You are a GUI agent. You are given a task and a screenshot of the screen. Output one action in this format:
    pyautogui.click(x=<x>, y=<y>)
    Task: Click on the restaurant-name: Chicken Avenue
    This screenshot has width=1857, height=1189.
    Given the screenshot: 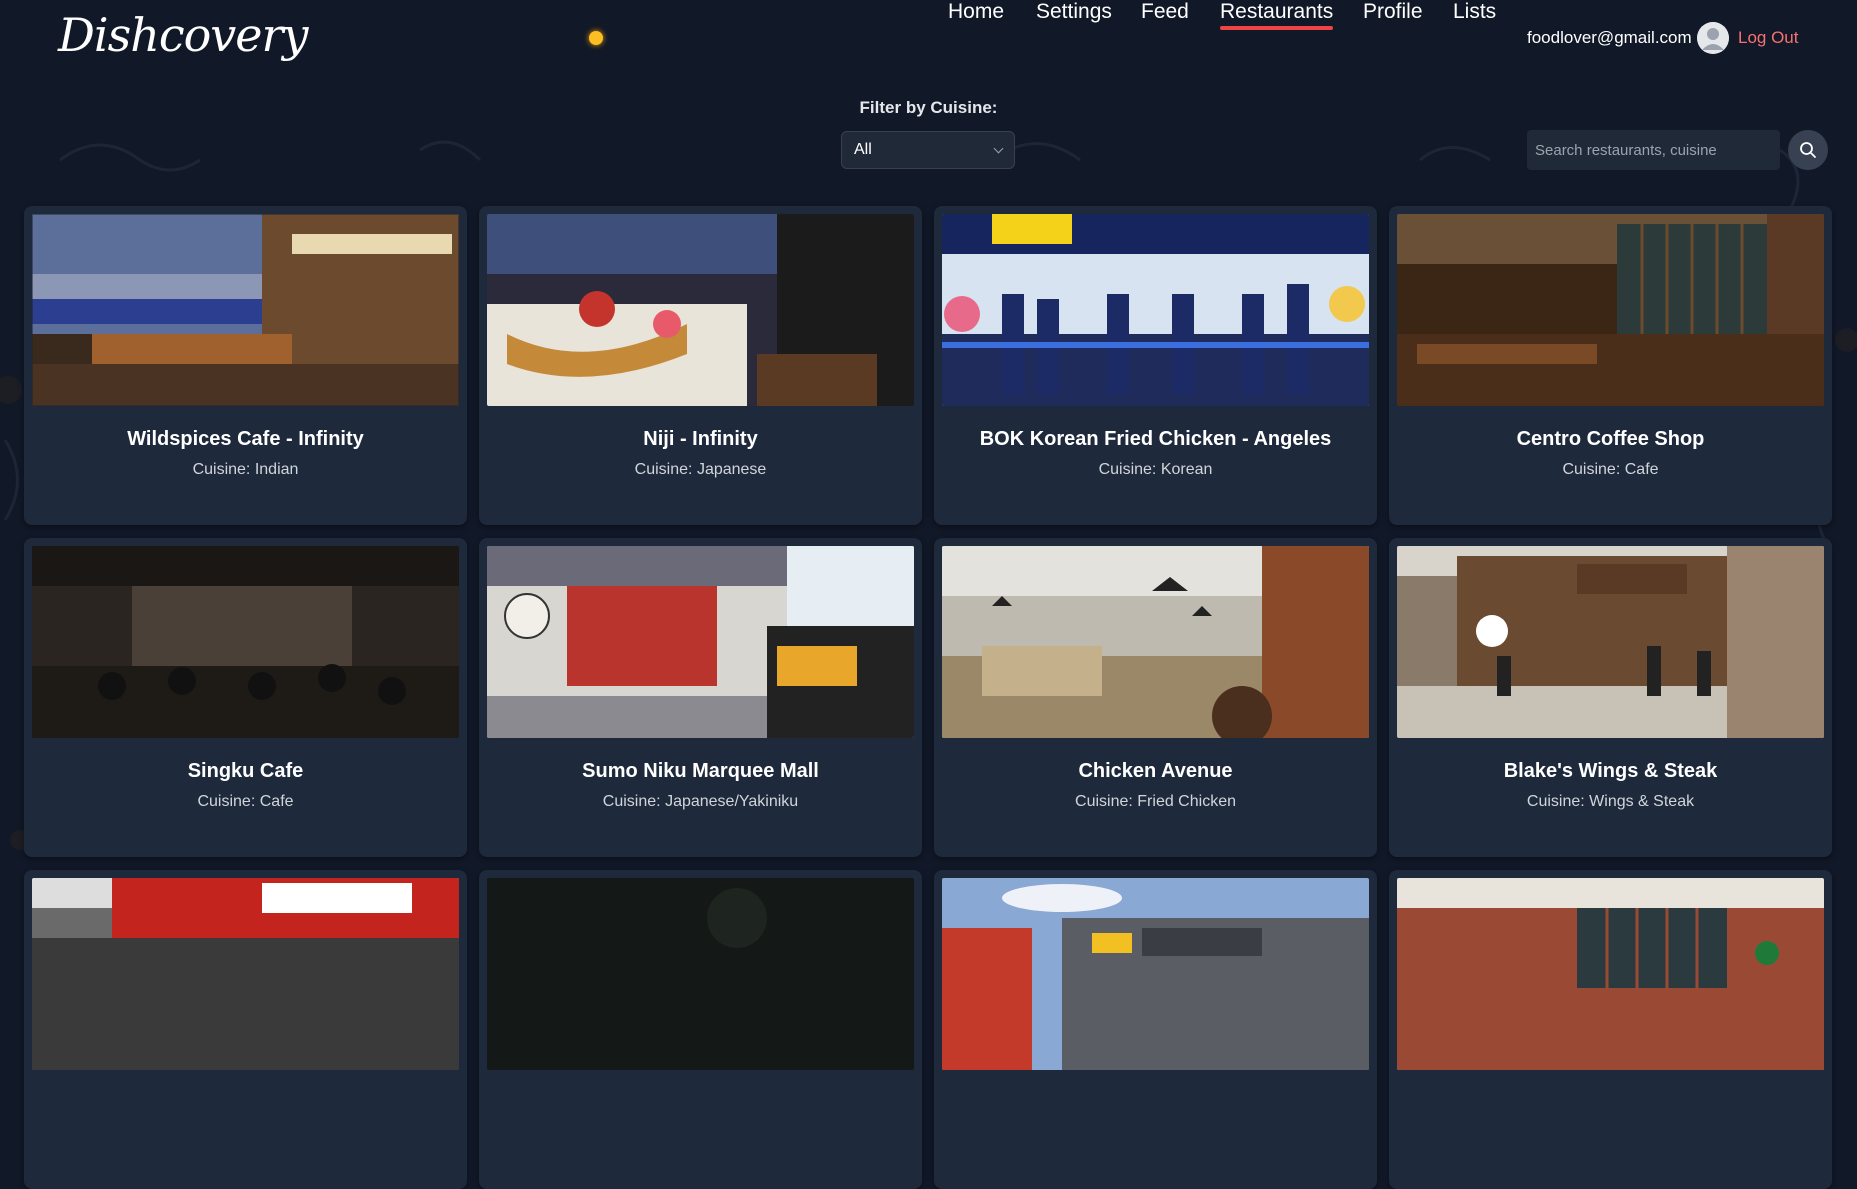 What is the action you would take?
    pyautogui.click(x=1155, y=771)
    